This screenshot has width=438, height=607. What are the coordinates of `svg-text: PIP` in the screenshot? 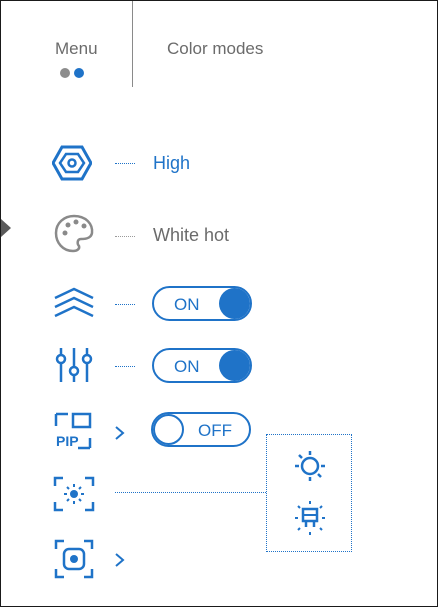 It's located at (67, 441).